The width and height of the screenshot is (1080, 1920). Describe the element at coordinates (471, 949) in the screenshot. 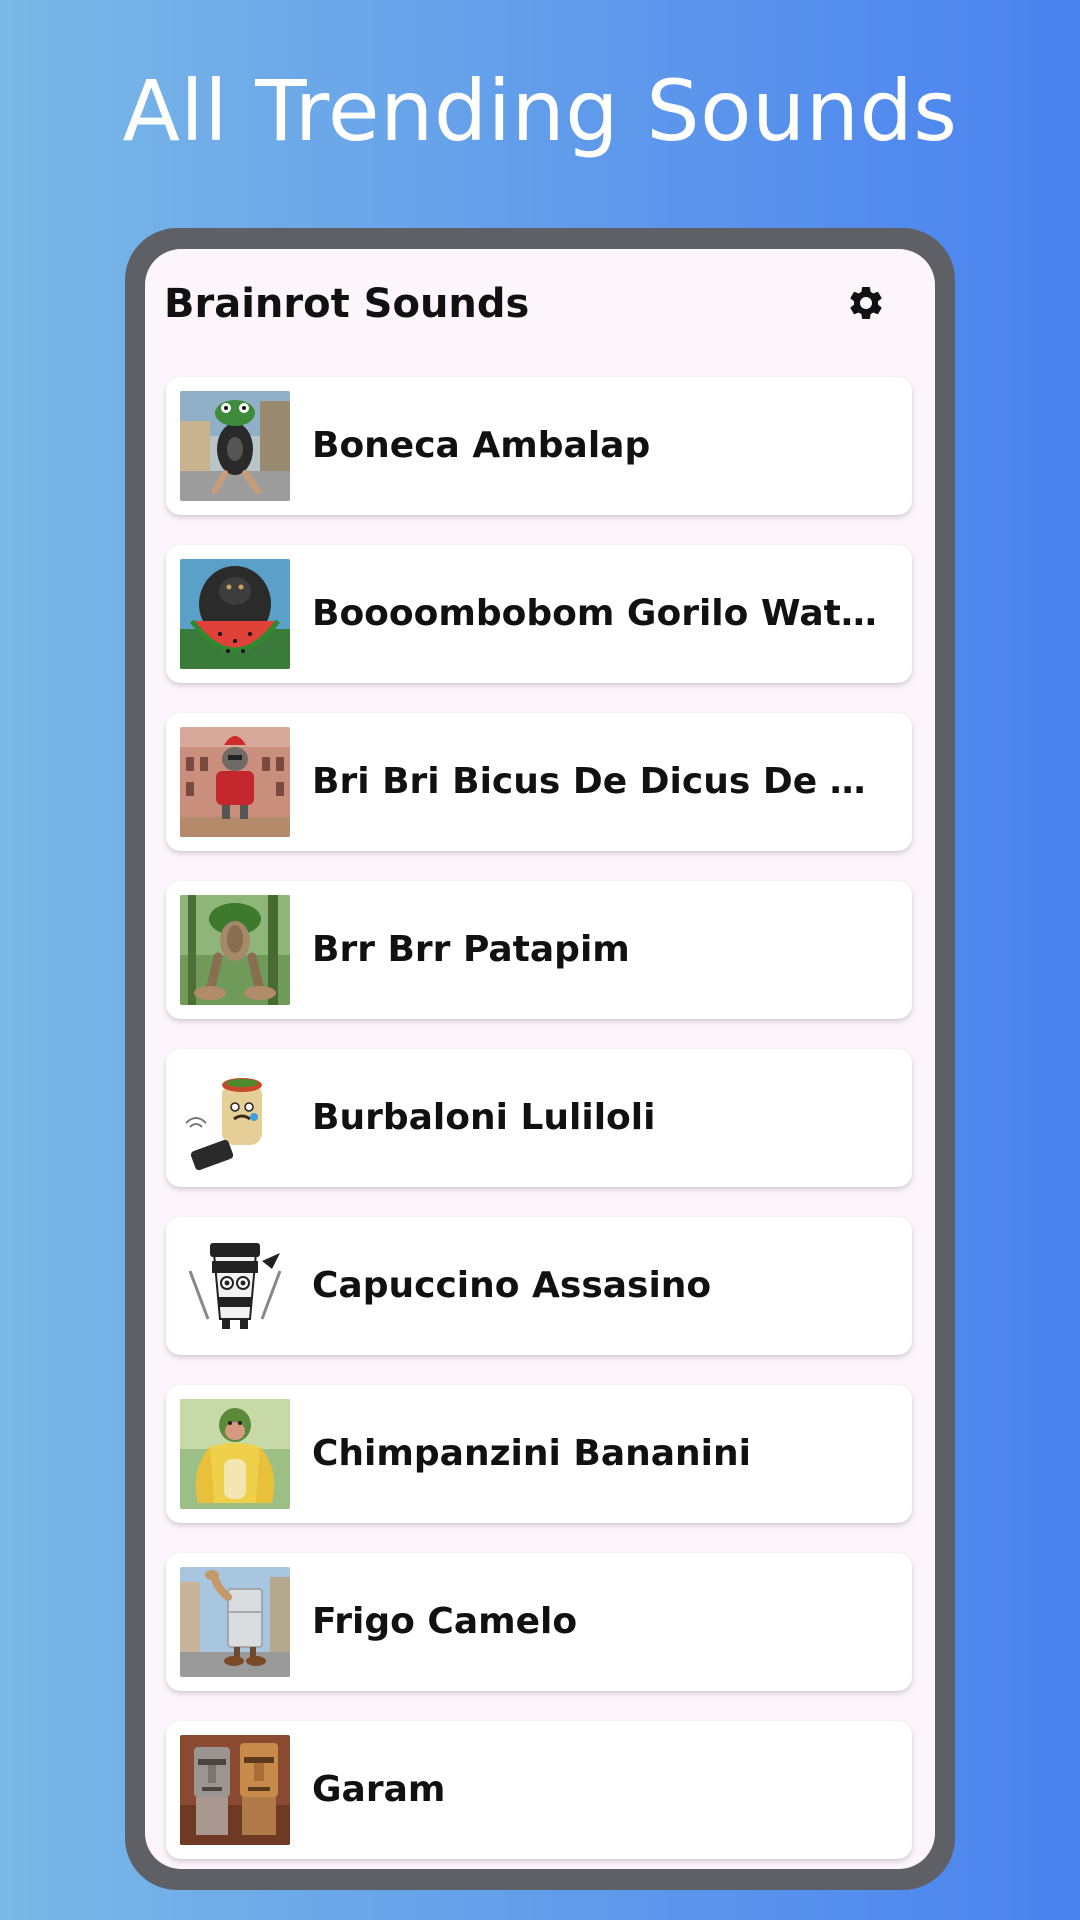

I see `sound-name: Brr Brr Patapim` at that location.